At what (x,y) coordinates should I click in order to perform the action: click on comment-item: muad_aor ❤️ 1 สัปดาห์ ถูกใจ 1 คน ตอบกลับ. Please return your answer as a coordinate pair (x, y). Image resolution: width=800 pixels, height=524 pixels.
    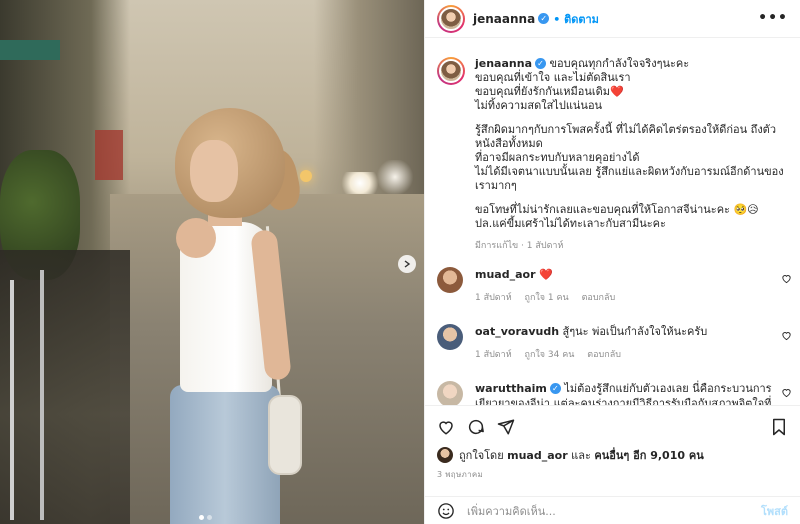
    Looking at the image, I should click on (612, 286).